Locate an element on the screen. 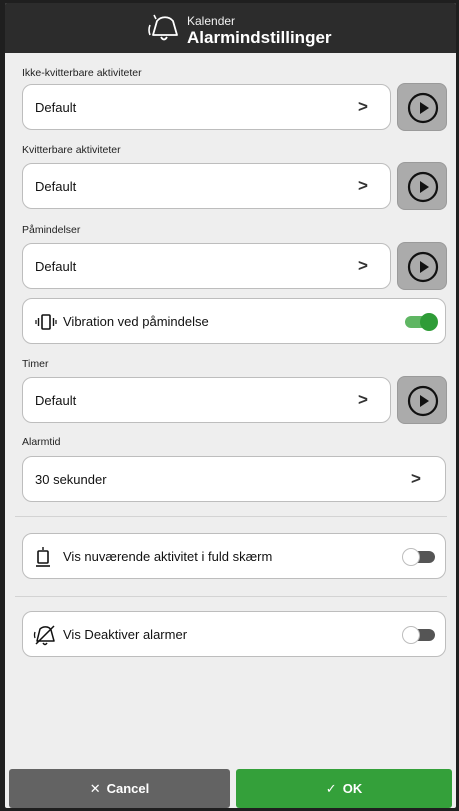 This screenshot has height=811, width=459. play-button-timer is located at coordinates (422, 400).